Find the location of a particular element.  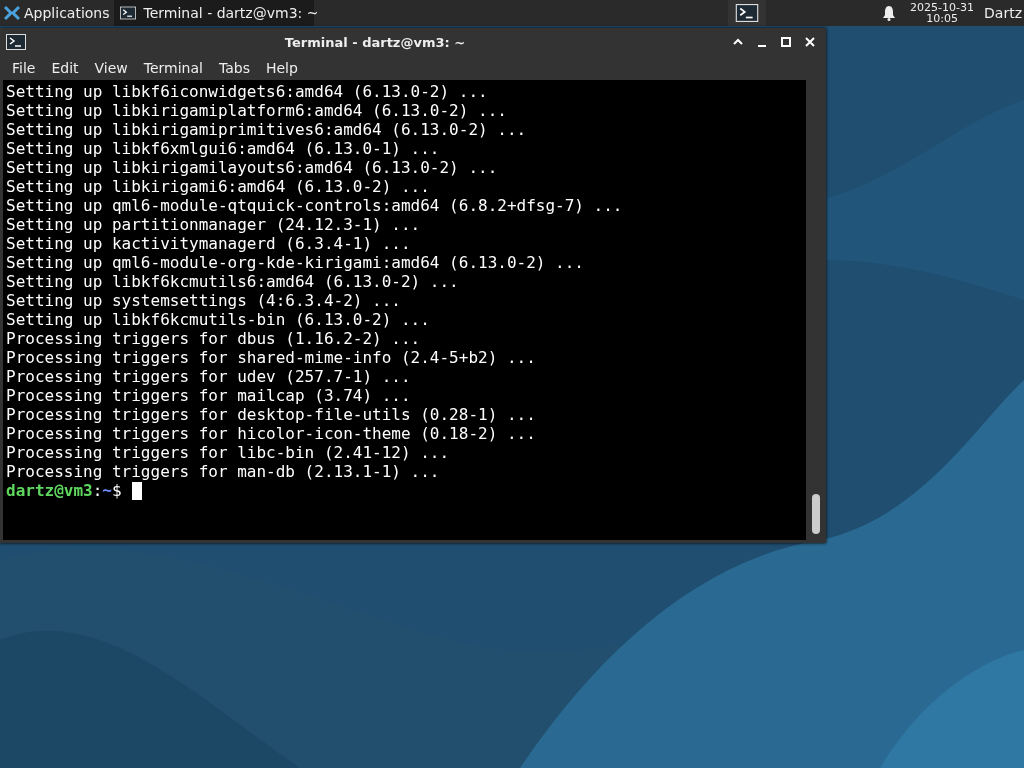

menu-item: View is located at coordinates (111, 68).